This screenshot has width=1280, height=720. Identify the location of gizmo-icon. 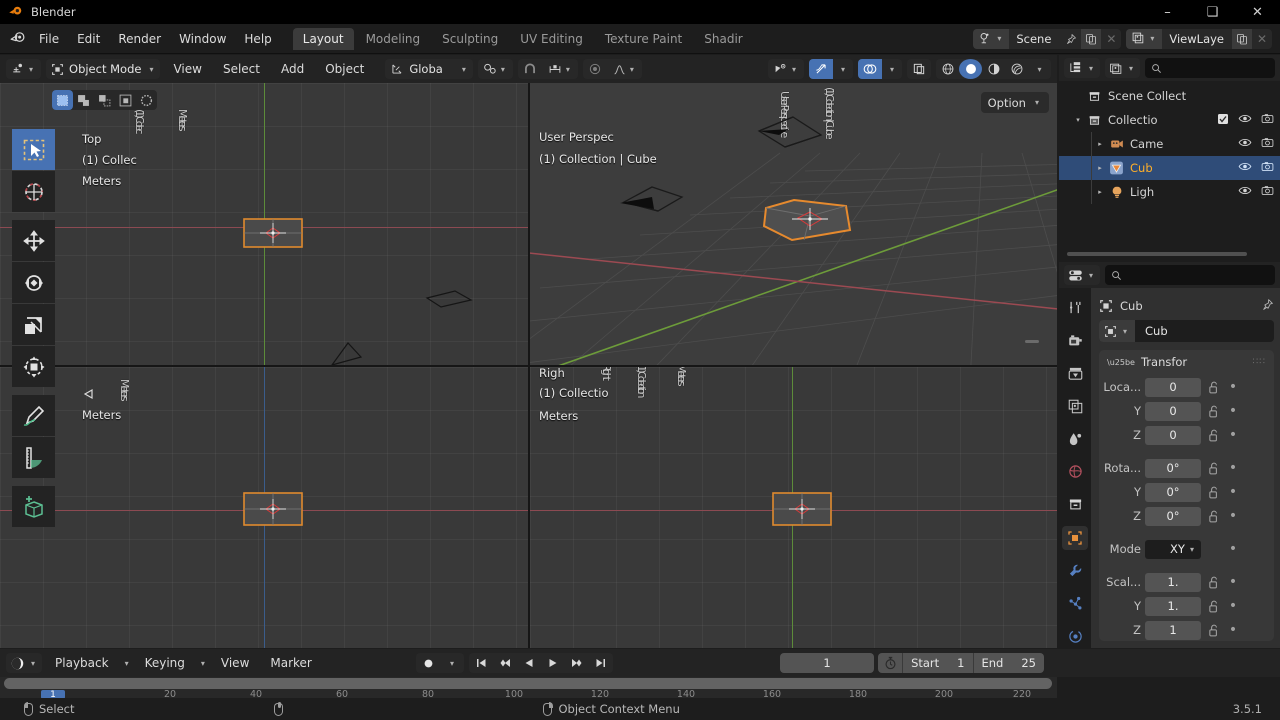
(820, 69).